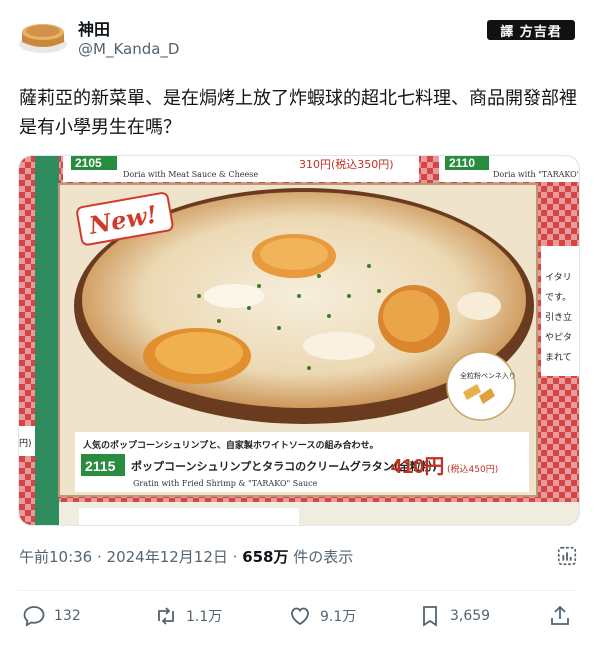 The width and height of the screenshot is (598, 648). What do you see at coordinates (67, 616) in the screenshot?
I see `reply-count: 132` at bounding box center [67, 616].